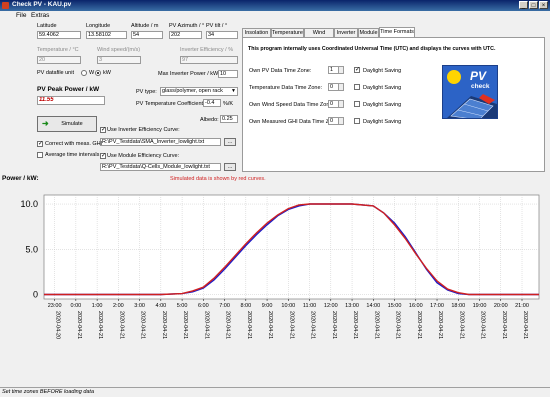  I want to click on tab-time-formats: Time Formats, so click(397, 32).